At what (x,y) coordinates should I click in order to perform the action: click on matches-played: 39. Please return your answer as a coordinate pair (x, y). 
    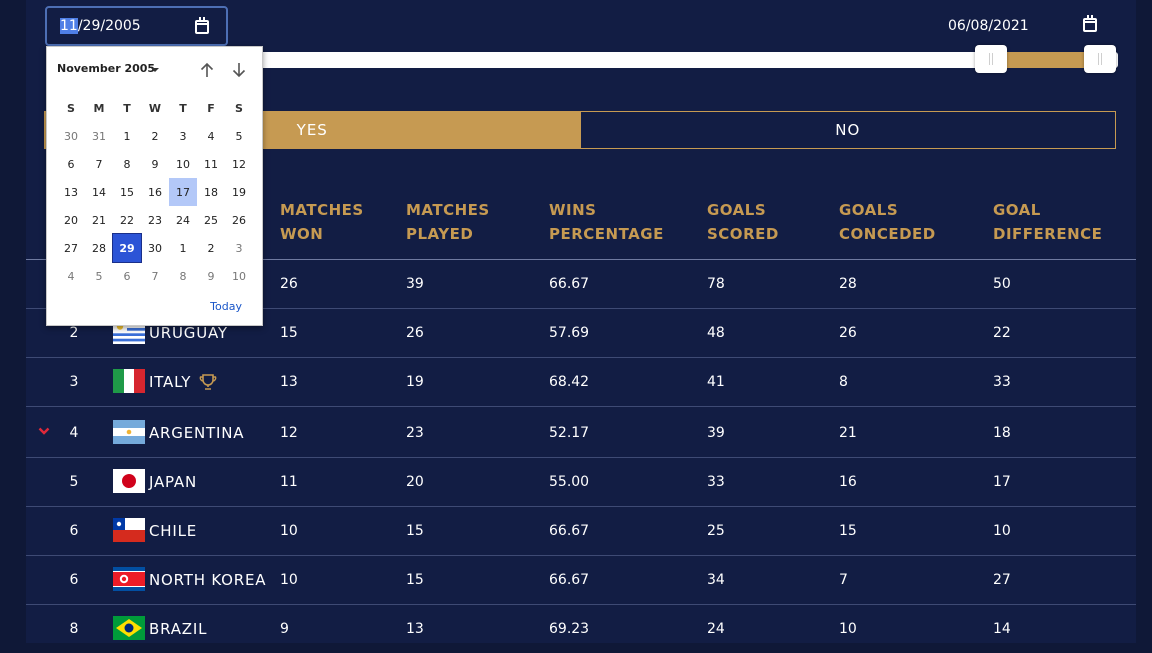
    Looking at the image, I should click on (415, 283).